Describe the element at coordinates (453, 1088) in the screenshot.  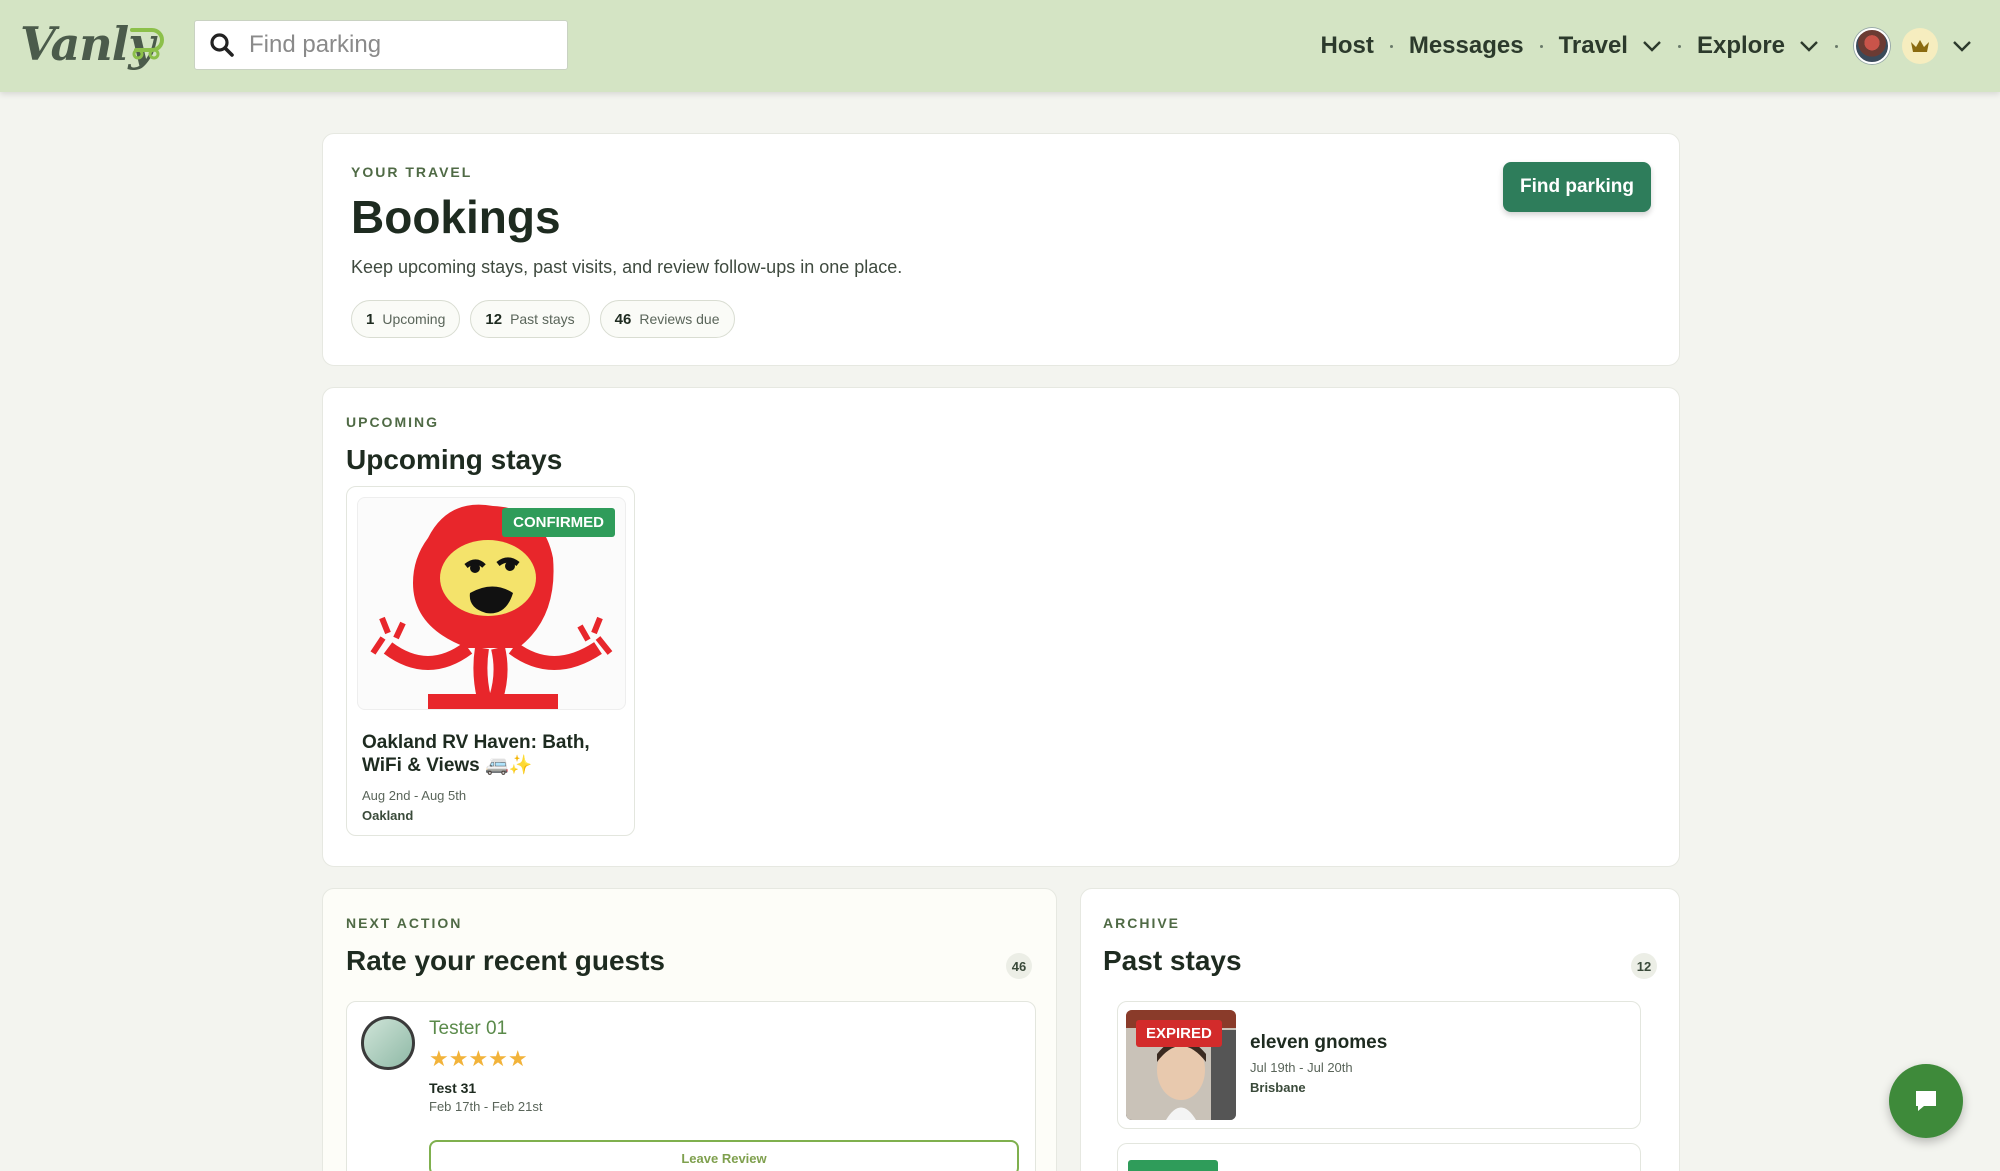
I see `guest-stay-name: Test 31` at that location.